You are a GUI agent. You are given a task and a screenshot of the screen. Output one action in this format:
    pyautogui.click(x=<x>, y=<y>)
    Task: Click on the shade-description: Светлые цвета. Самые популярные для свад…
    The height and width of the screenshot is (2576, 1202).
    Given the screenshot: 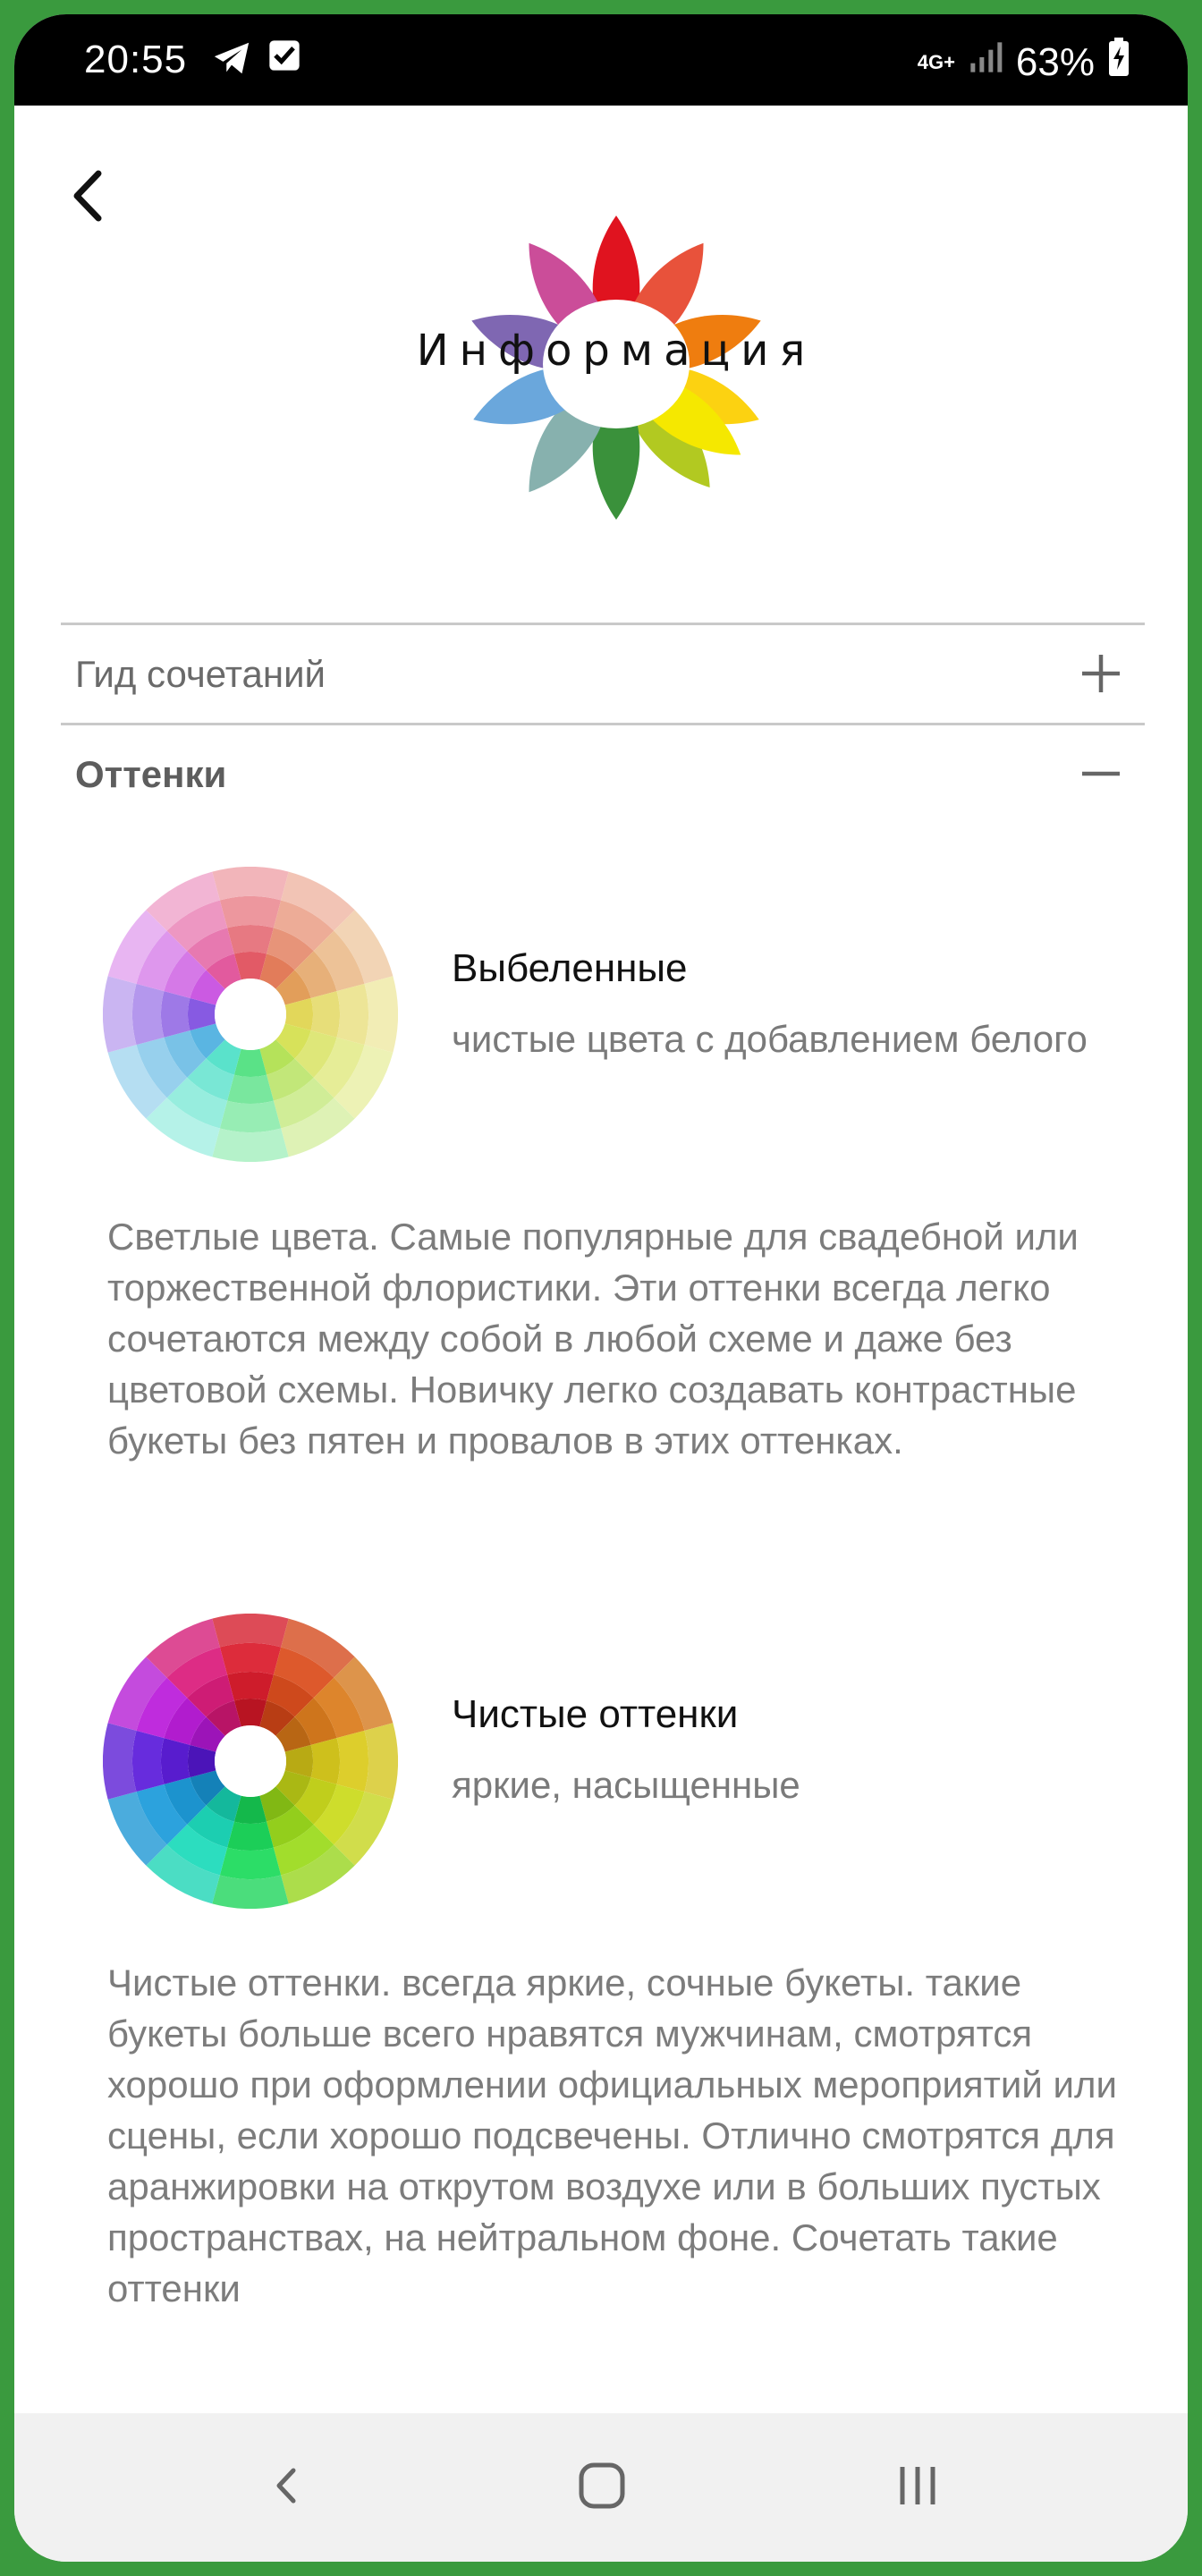 What is the action you would take?
    pyautogui.click(x=593, y=1339)
    